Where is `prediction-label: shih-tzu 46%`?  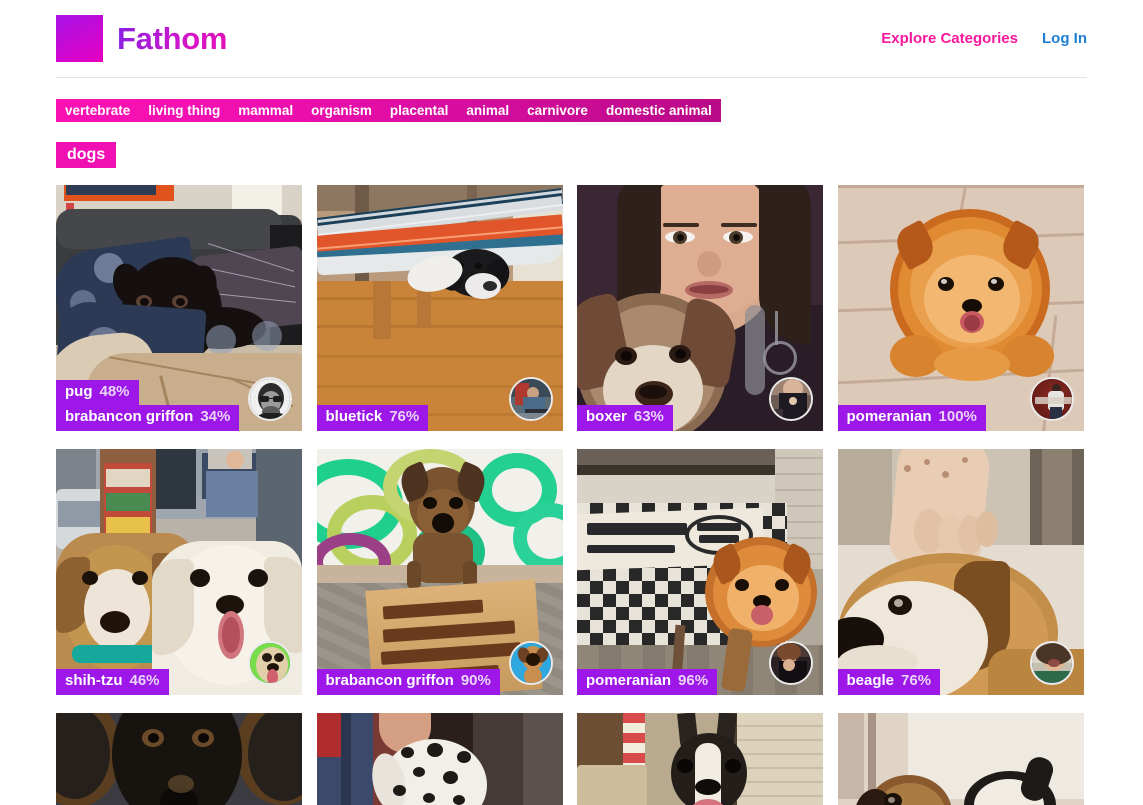 prediction-label: shih-tzu 46% is located at coordinates (112, 682).